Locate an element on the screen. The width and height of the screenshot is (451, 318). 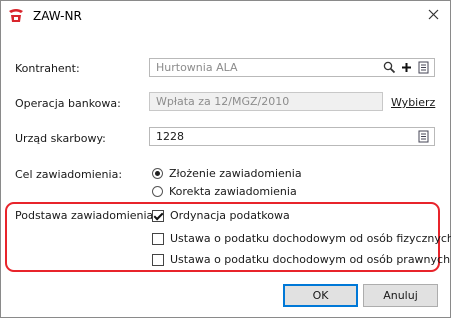
radio-label: Korekta zawiadomienia is located at coordinates (233, 191).